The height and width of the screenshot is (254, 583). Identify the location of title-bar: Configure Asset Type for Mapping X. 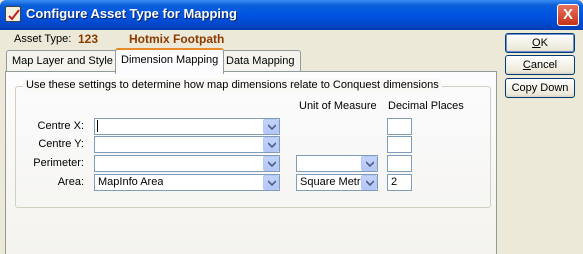
(291, 15).